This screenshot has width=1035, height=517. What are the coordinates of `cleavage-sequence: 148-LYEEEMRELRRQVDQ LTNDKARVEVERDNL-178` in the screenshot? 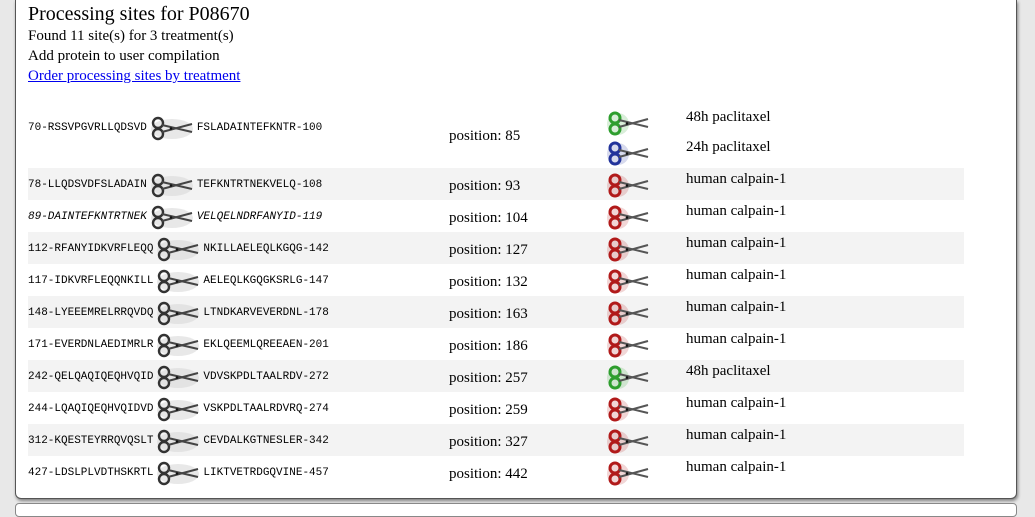 It's located at (178, 313).